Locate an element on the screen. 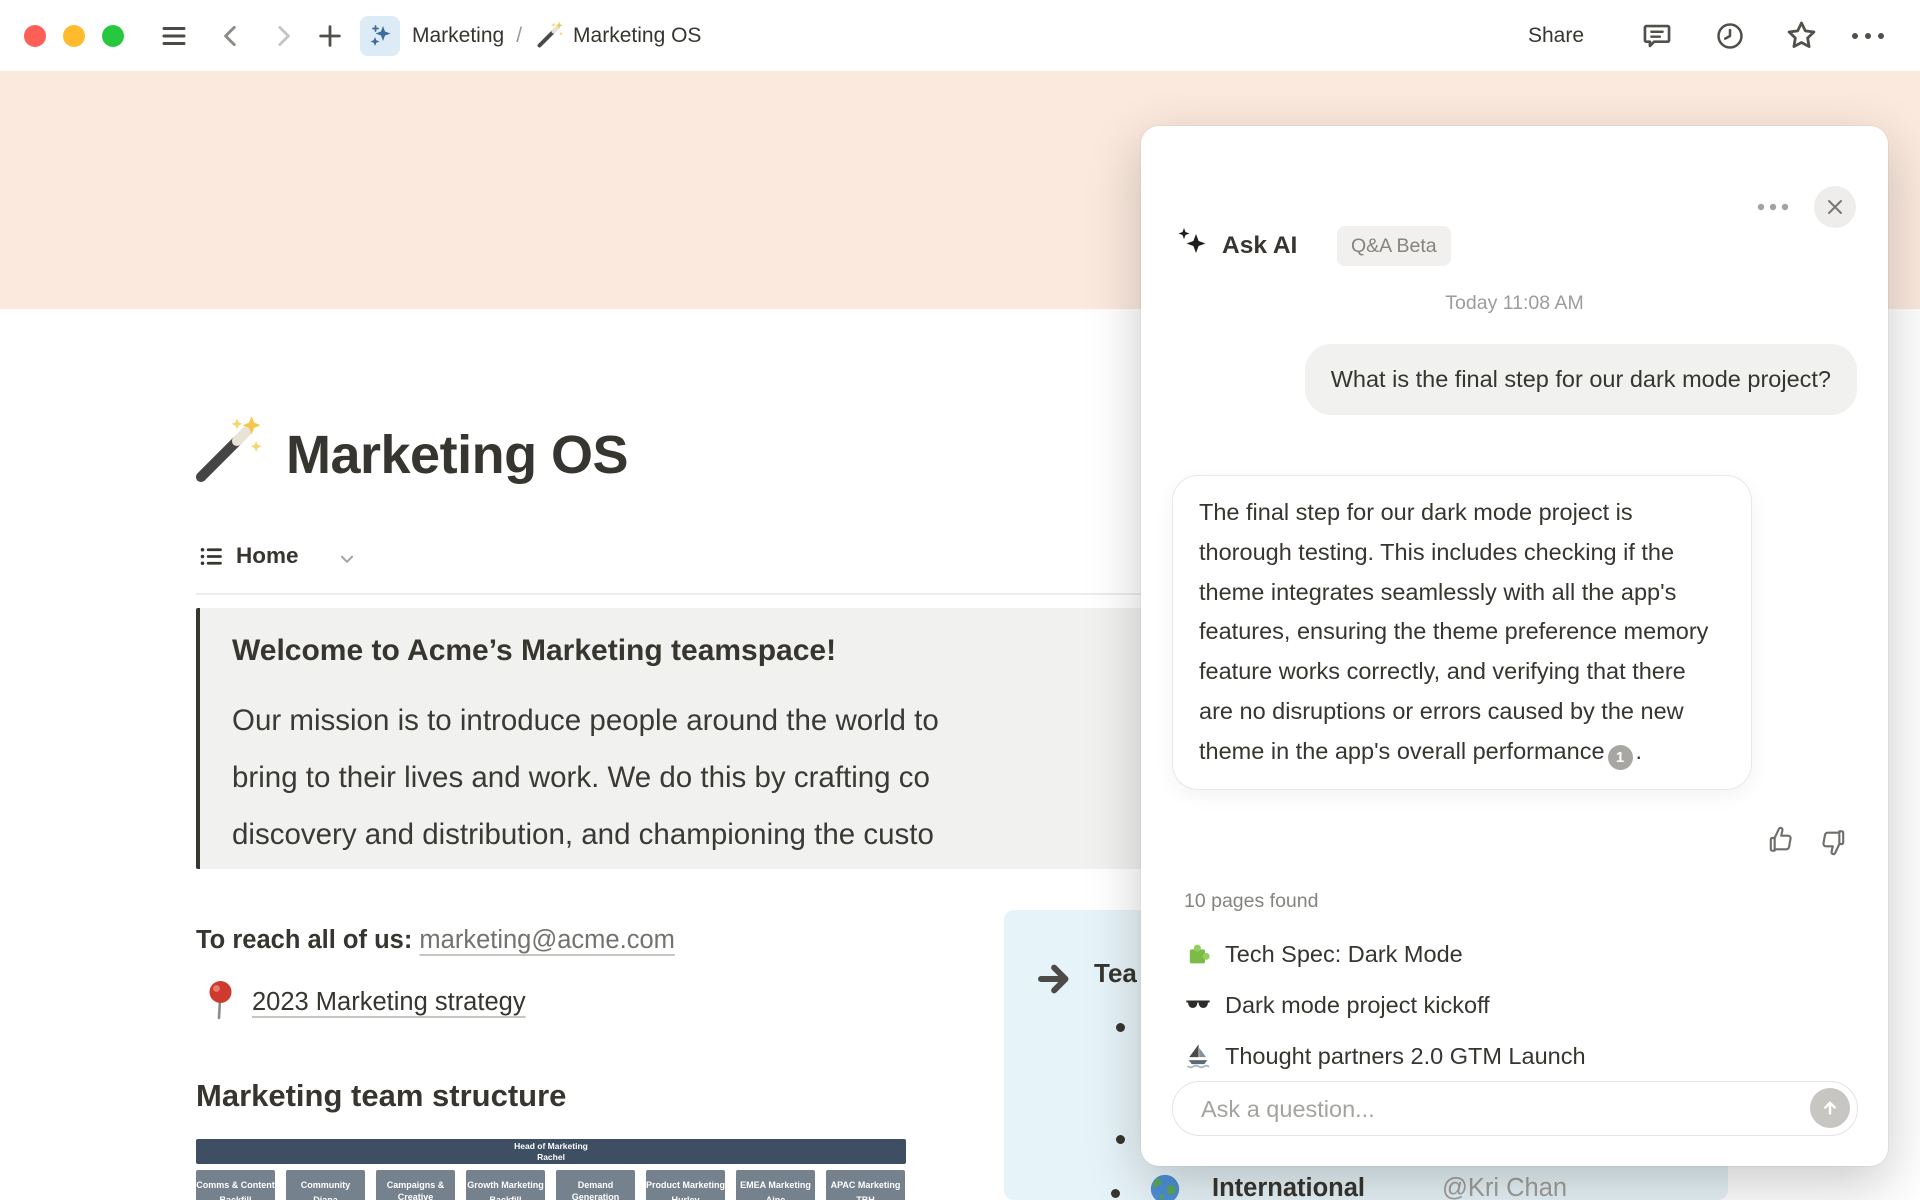  teamspace-sparkles-icon is located at coordinates (380, 36).